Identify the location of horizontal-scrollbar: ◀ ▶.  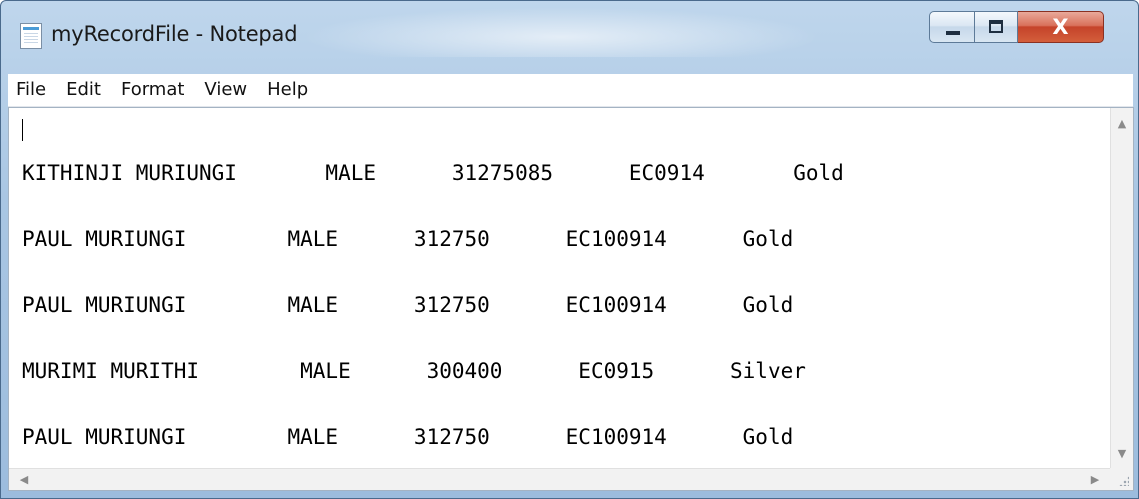
(559, 479).